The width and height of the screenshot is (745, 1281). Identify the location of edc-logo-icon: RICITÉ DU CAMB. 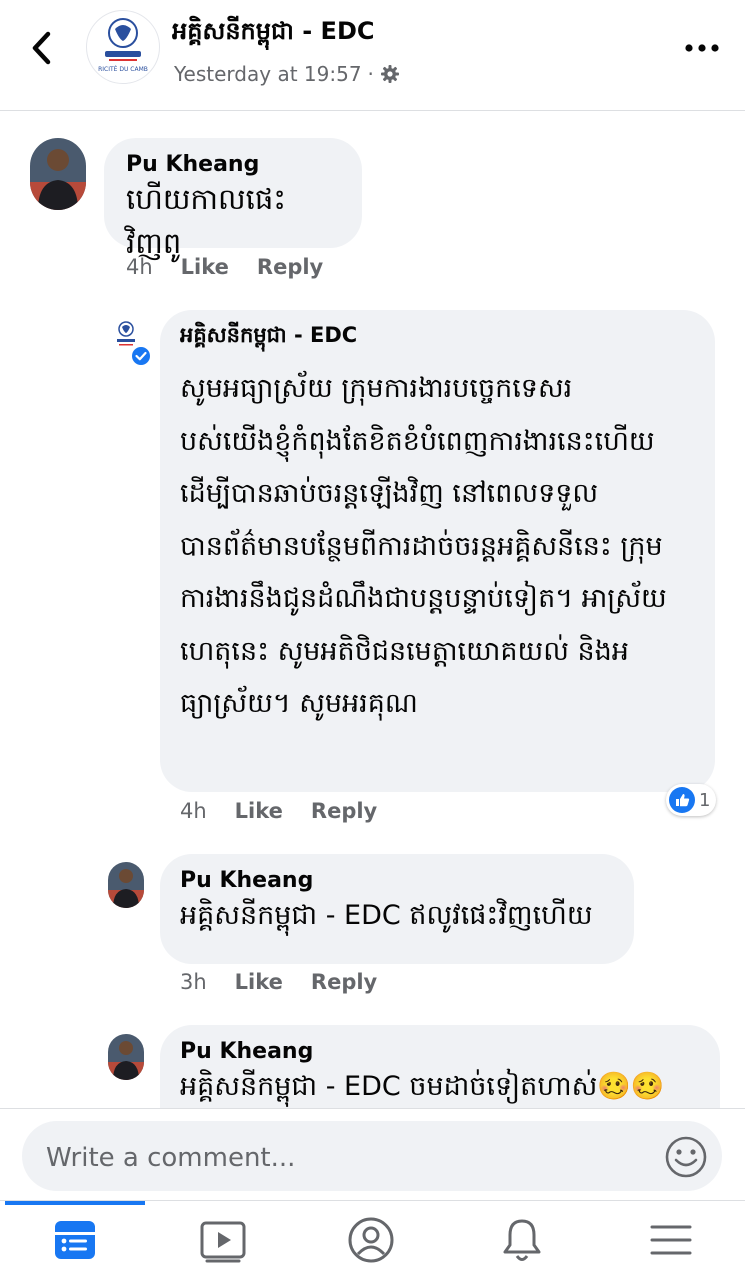
(123, 45).